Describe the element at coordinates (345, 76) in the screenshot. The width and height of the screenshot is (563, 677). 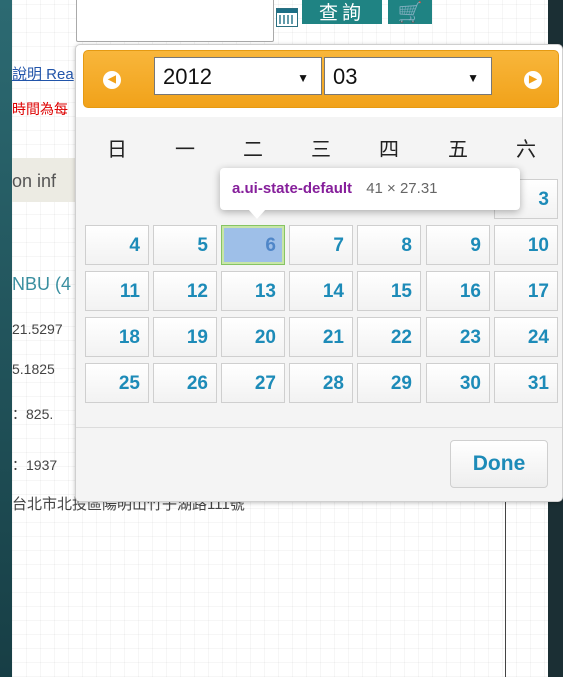
I see `month-value: 03` at that location.